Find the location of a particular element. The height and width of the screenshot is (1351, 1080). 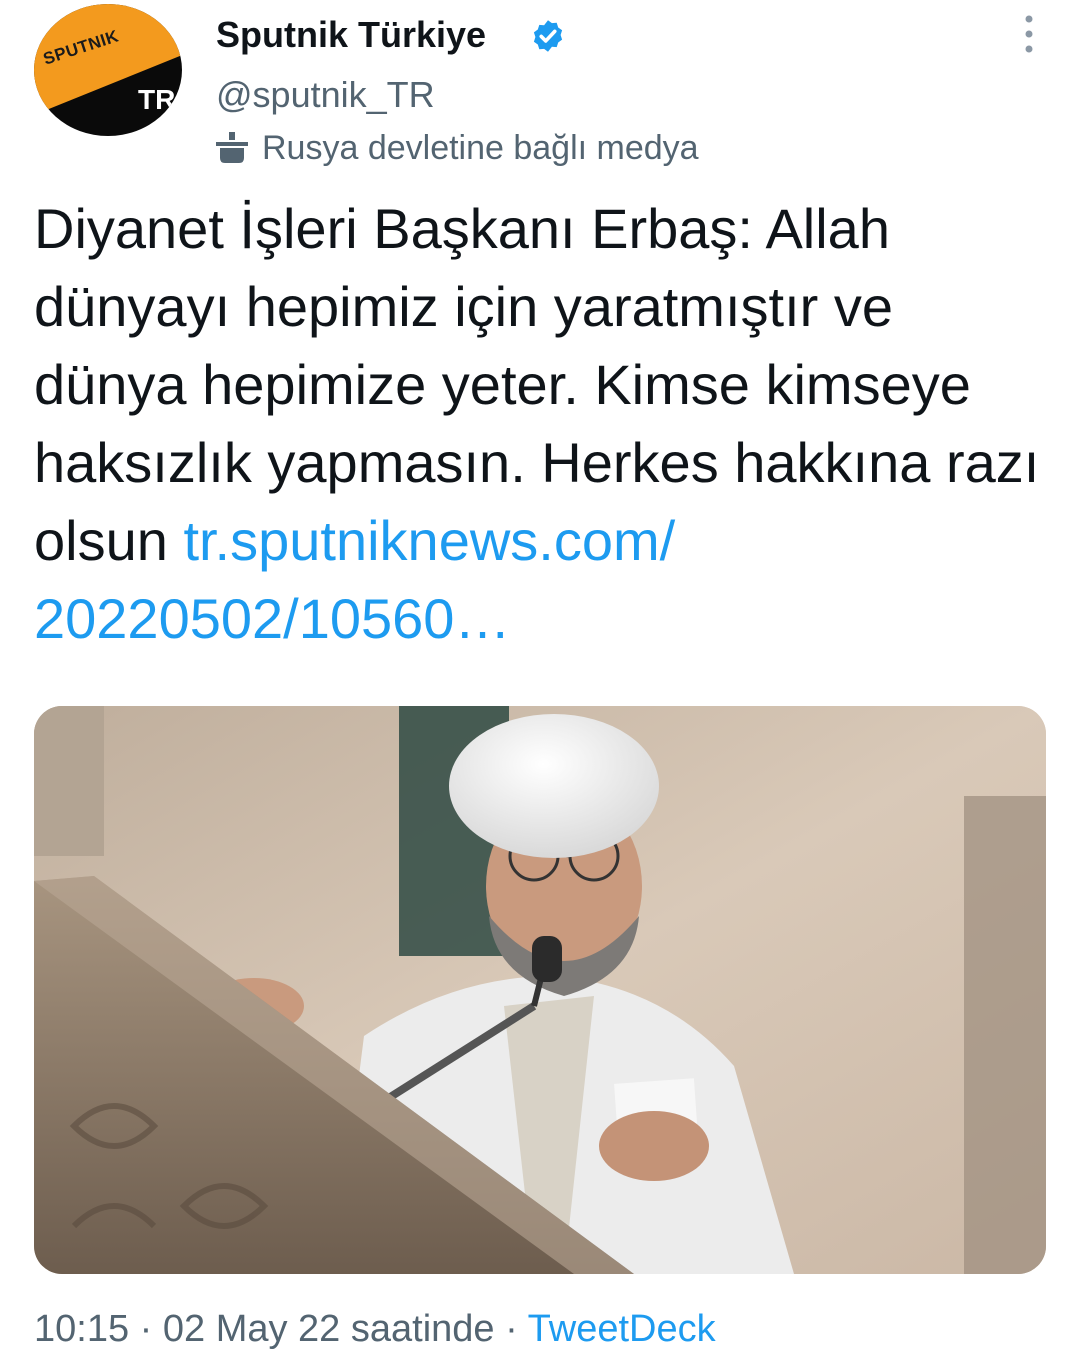

state-media-text: Rusya devletine bağlı medya is located at coordinates (480, 147).